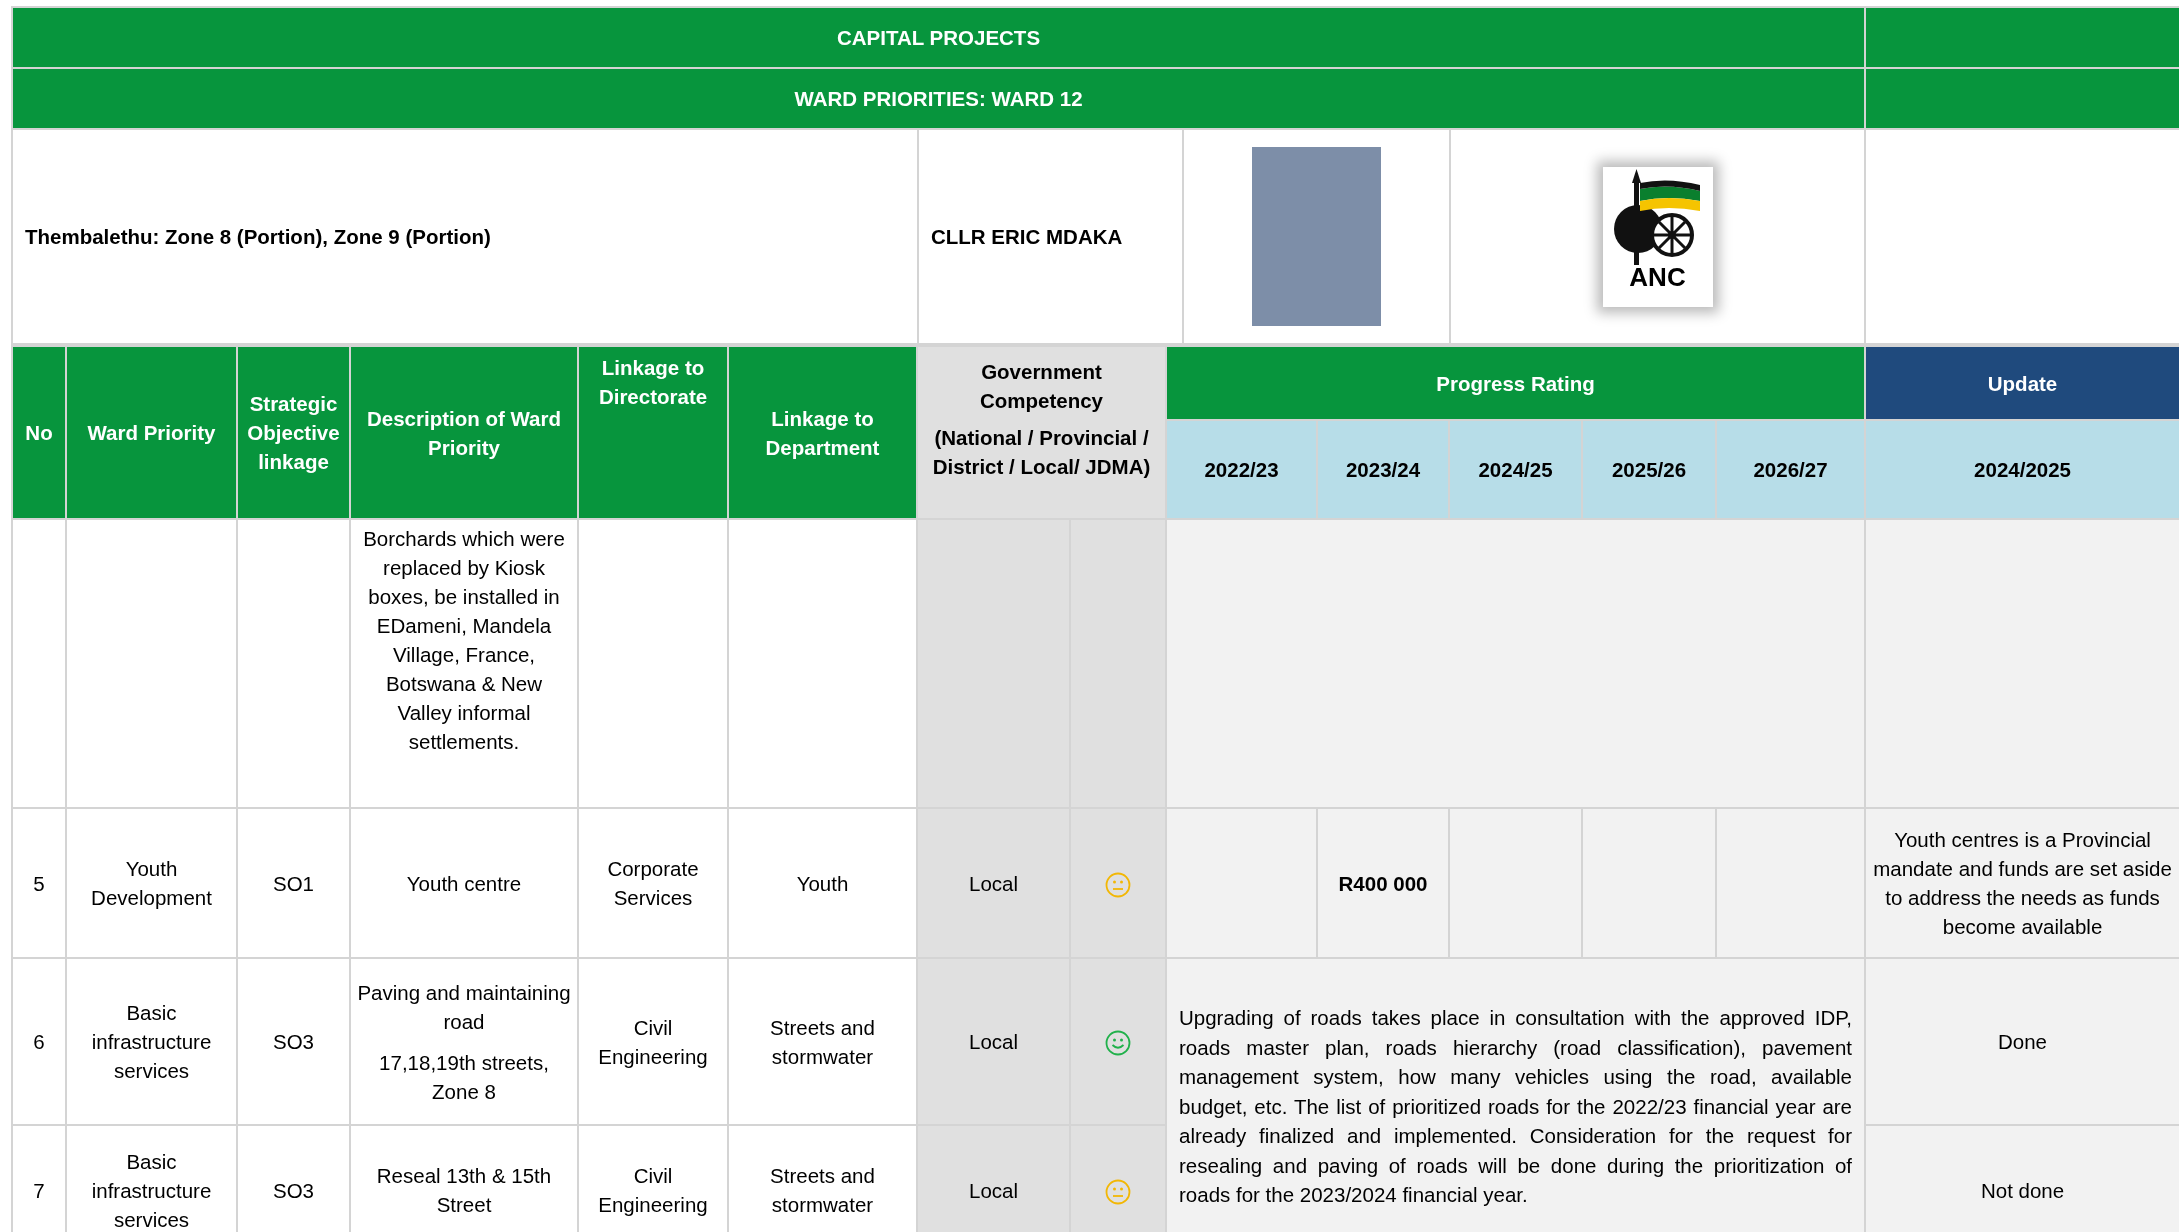 The width and height of the screenshot is (2179, 1232). I want to click on table-cell: R400 000, so click(1383, 883).